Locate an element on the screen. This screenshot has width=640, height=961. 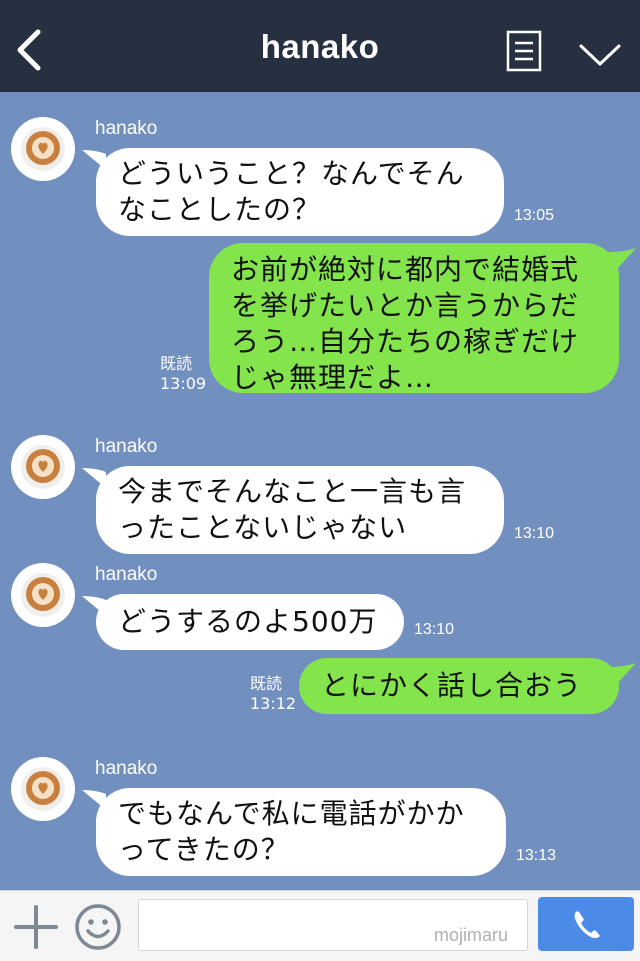
chat-header: hanako is located at coordinates (320, 46).